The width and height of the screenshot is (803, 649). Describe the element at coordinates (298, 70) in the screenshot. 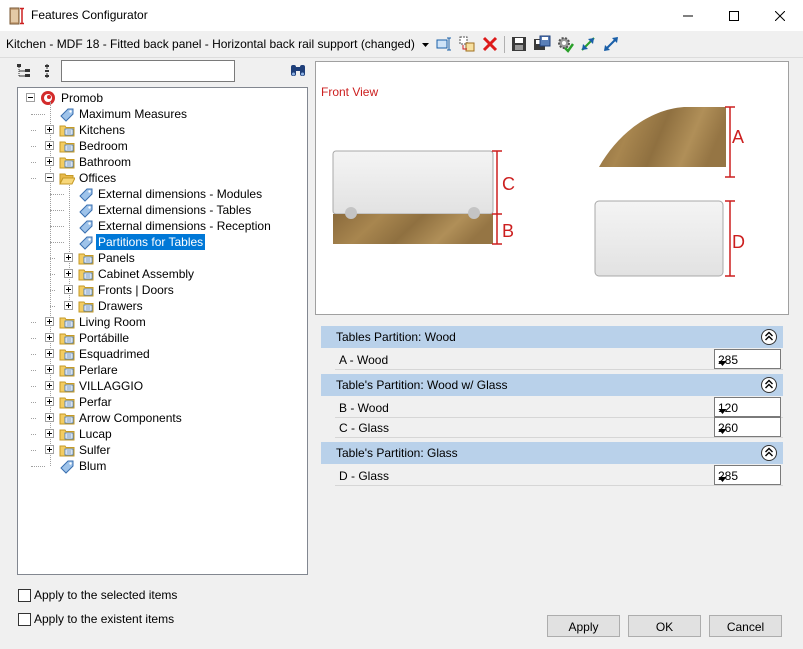

I see `find-button` at that location.